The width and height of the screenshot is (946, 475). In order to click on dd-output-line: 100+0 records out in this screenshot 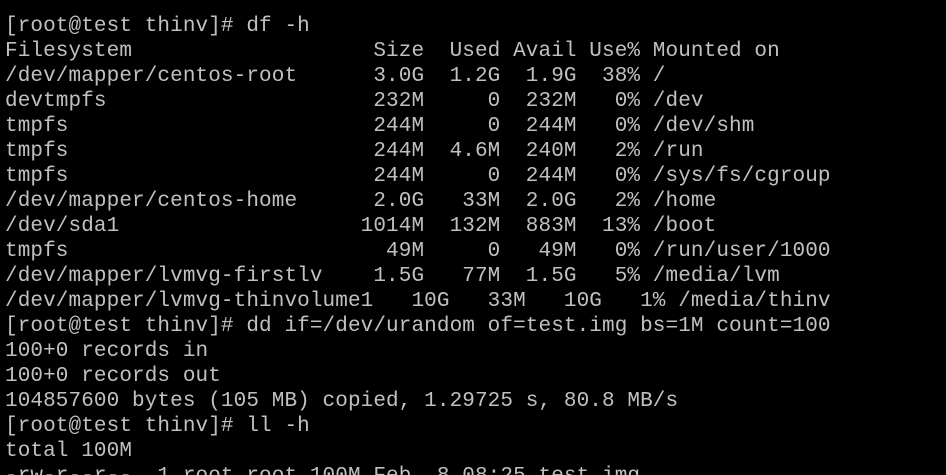, I will do `click(113, 376)`.